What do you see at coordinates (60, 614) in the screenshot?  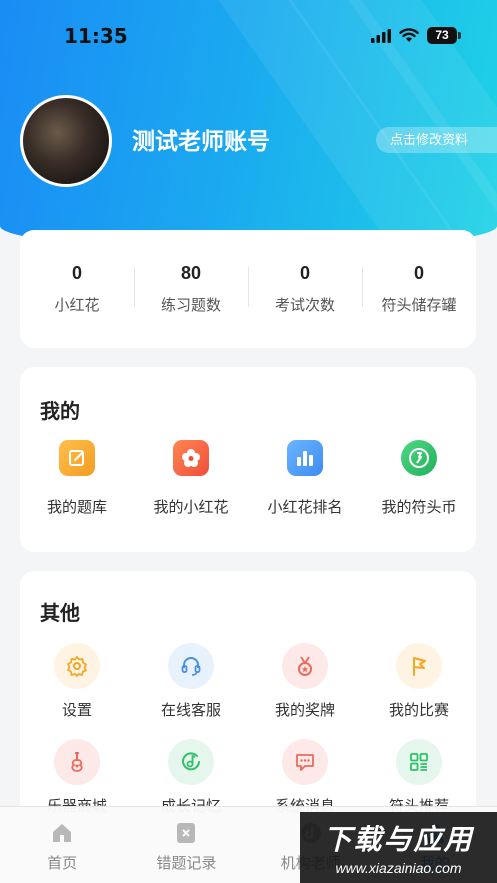 I see `section-title-other: 其他` at bounding box center [60, 614].